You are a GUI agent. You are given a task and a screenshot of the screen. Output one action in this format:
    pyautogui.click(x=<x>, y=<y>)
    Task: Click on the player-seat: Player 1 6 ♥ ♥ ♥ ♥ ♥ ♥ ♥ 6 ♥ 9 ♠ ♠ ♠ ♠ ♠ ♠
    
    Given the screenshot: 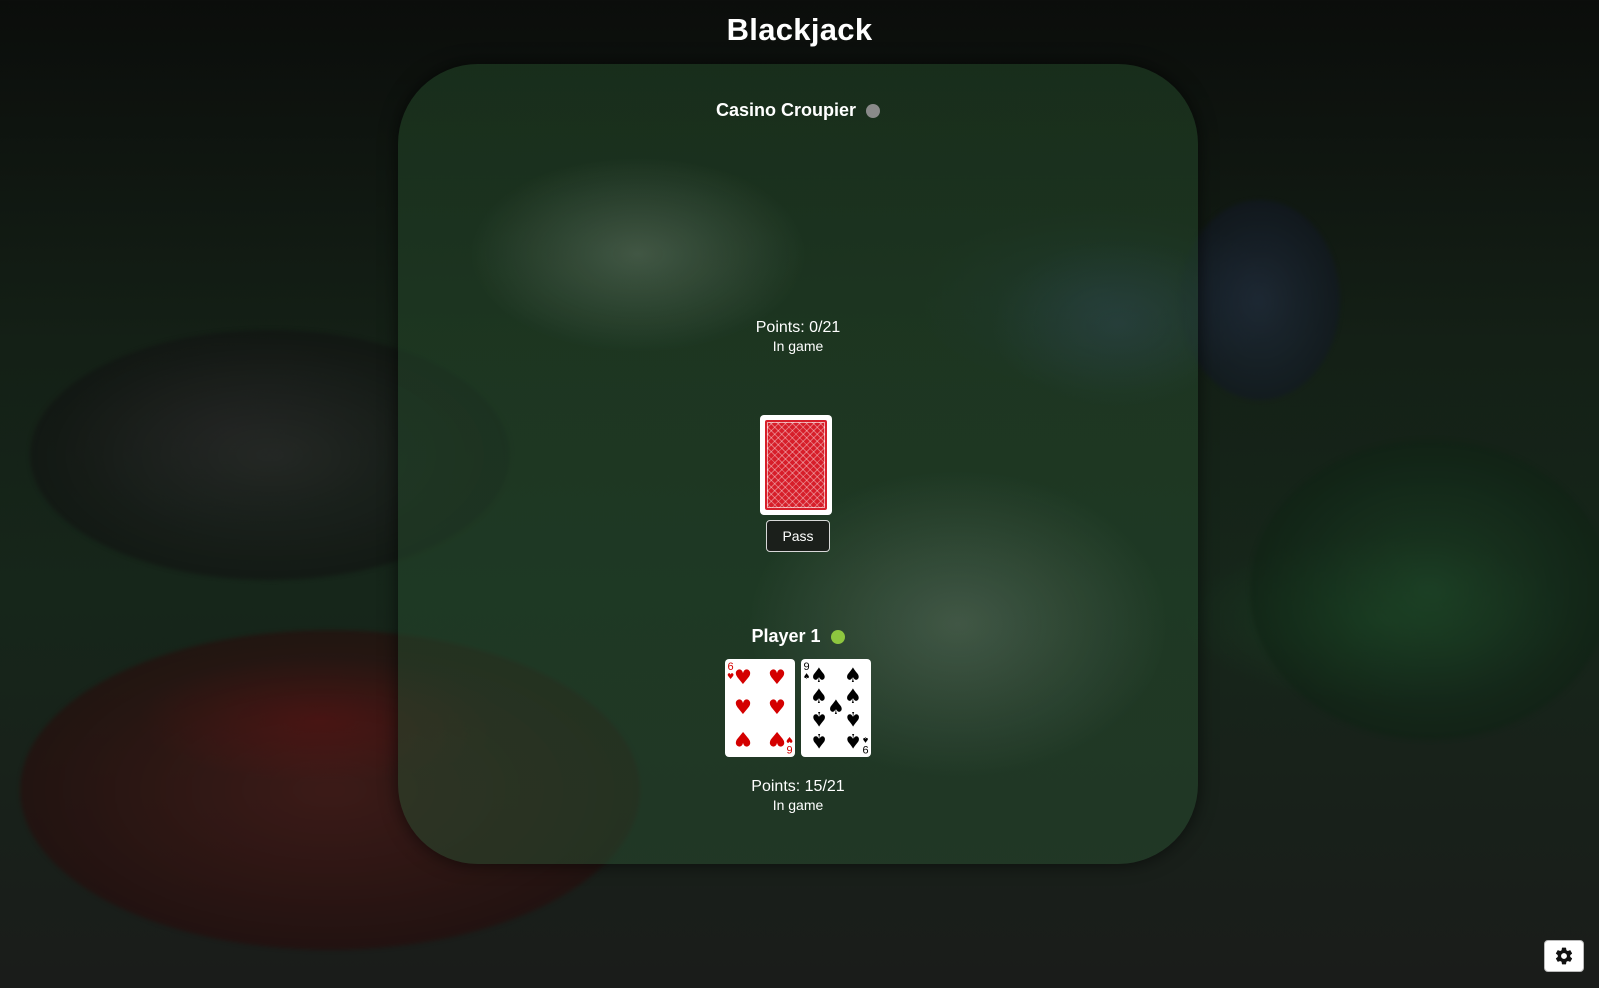 What is the action you would take?
    pyautogui.click(x=798, y=691)
    